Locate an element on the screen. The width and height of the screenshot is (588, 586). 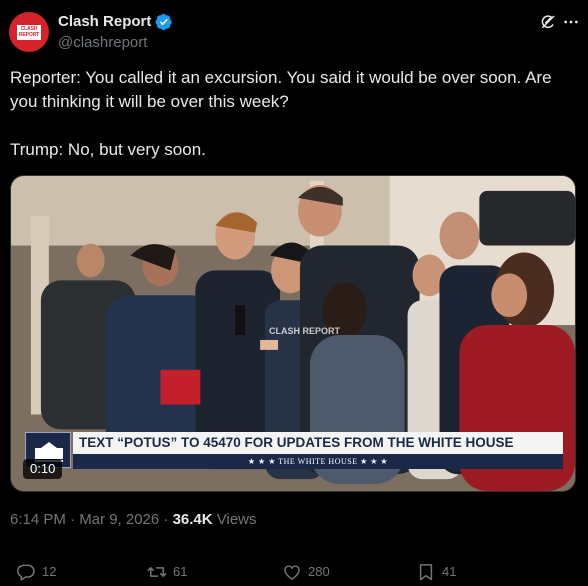
timestamp: 6:14 PM · Mar 9, 2026 · is located at coordinates (91, 519).